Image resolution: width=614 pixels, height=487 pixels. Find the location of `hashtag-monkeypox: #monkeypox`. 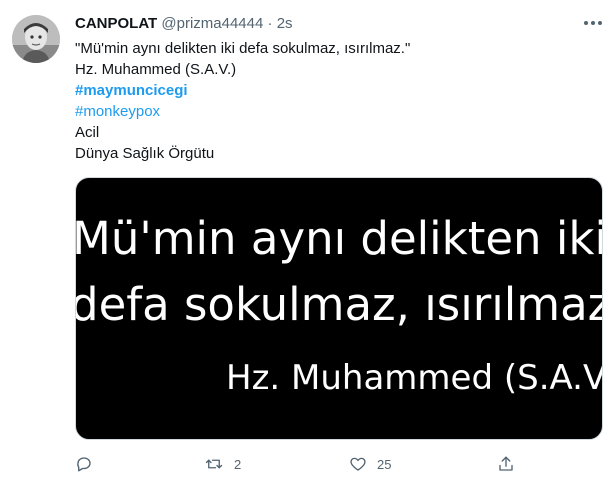

hashtag-monkeypox: #monkeypox is located at coordinates (335, 111).